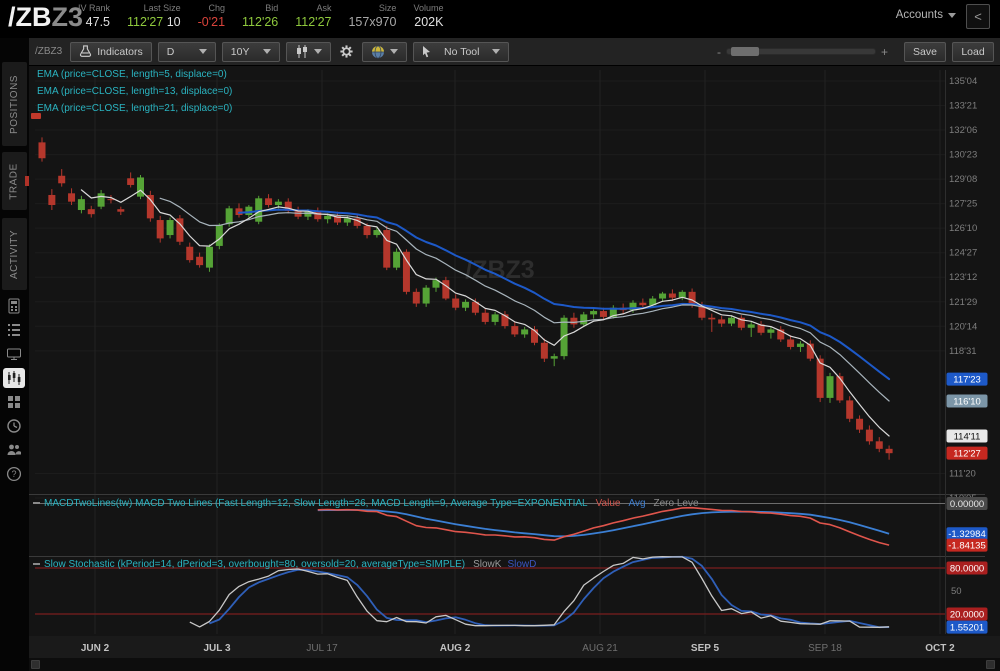 This screenshot has height=671, width=1000. Describe the element at coordinates (14, 330) in the screenshot. I see `watchlist-icon` at that location.